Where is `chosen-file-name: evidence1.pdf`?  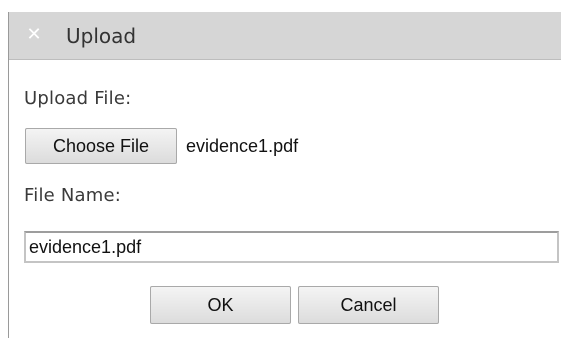
chosen-file-name: evidence1.pdf is located at coordinates (242, 146).